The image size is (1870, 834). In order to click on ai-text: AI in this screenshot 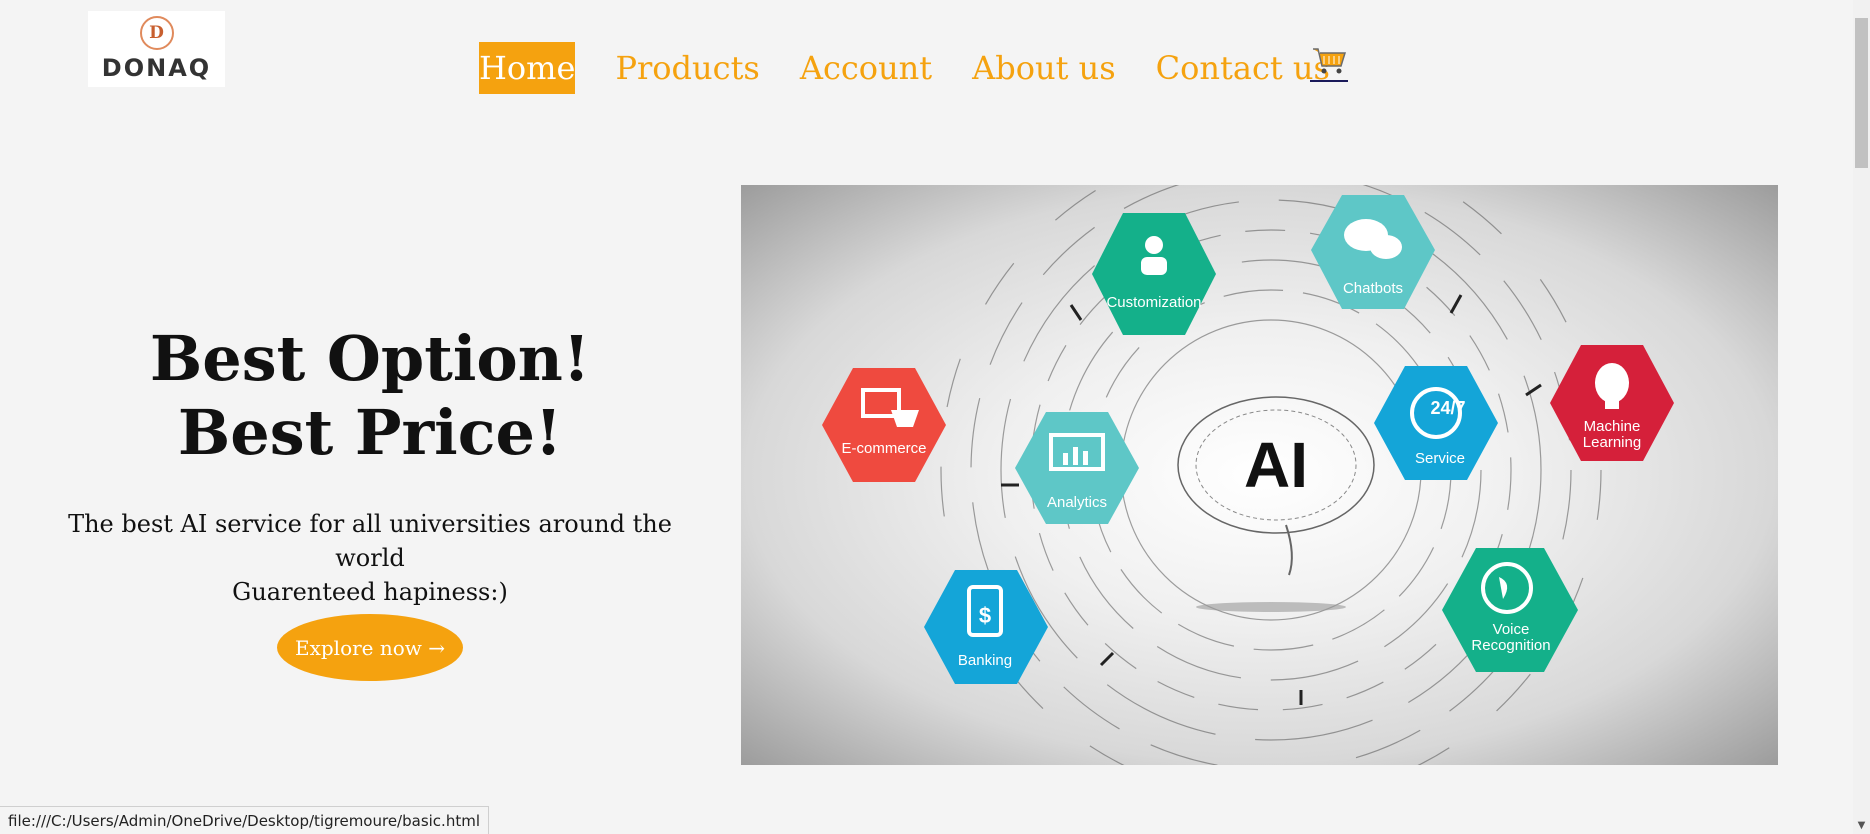, I will do `click(1276, 465)`.